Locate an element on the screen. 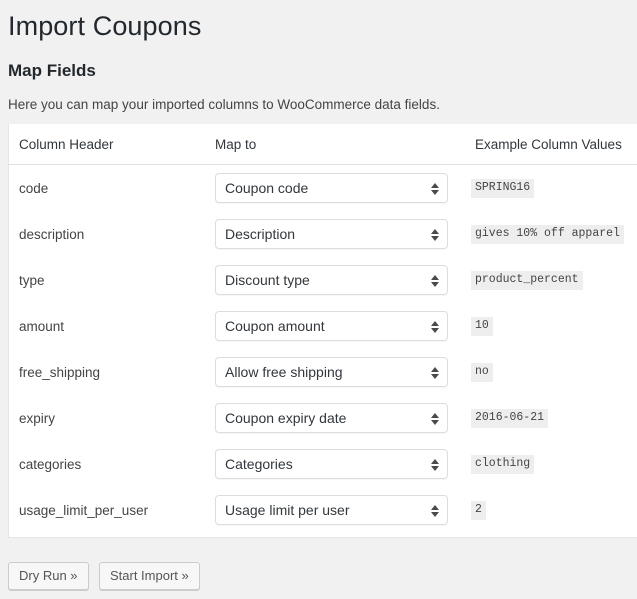 This screenshot has height=599, width=637. section-title: Map Fields is located at coordinates (52, 71).